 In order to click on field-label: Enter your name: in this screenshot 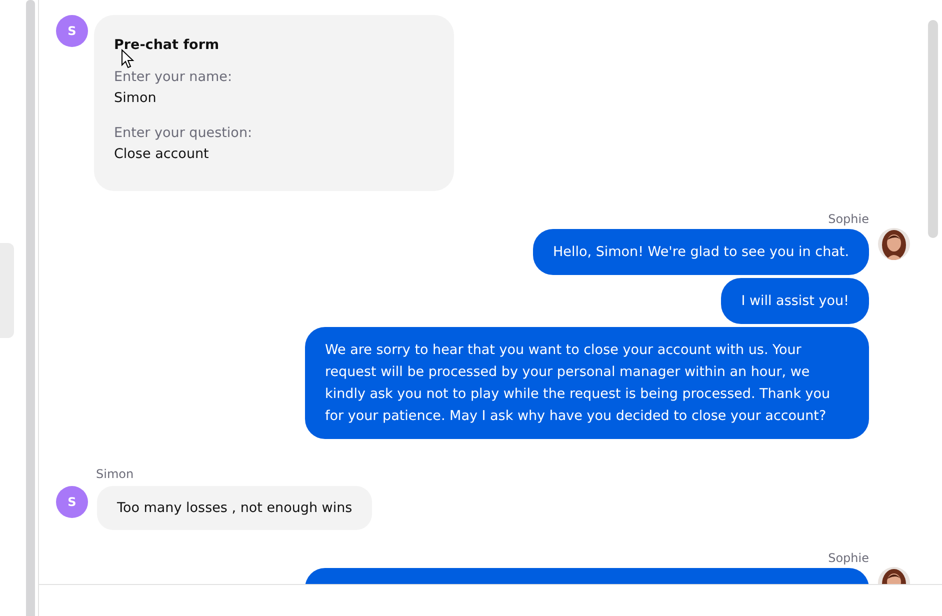, I will do `click(174, 77)`.